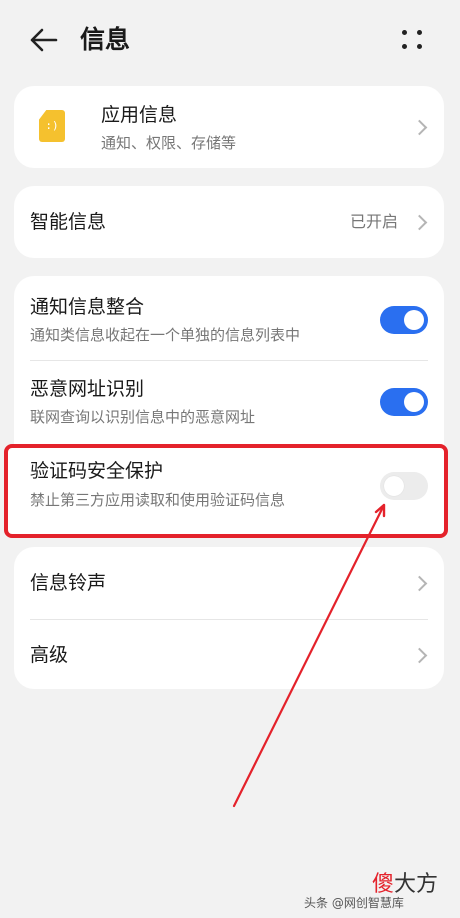 The width and height of the screenshot is (460, 918). Describe the element at coordinates (68, 222) in the screenshot. I see `smart-info-title: 智能信息` at that location.